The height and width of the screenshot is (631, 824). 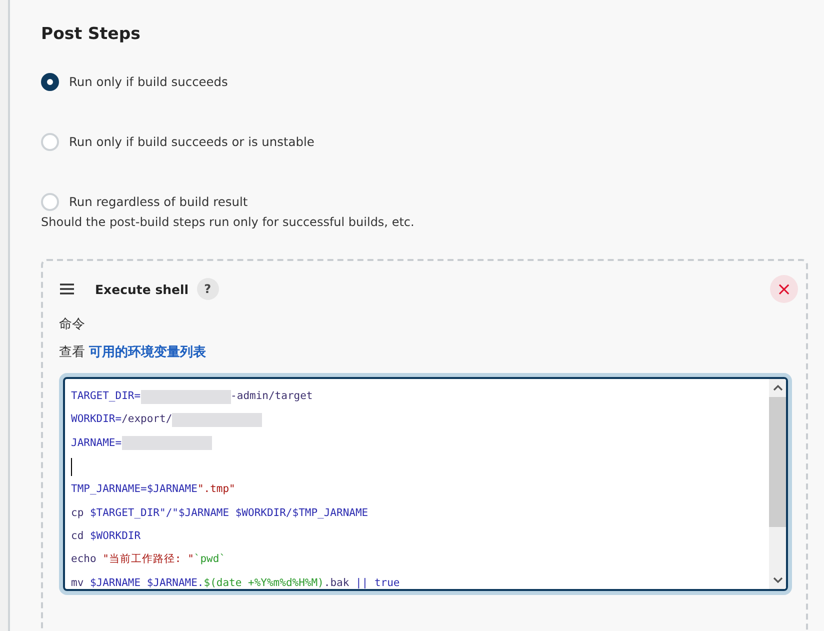 What do you see at coordinates (91, 33) in the screenshot?
I see `section-title: Post Steps` at bounding box center [91, 33].